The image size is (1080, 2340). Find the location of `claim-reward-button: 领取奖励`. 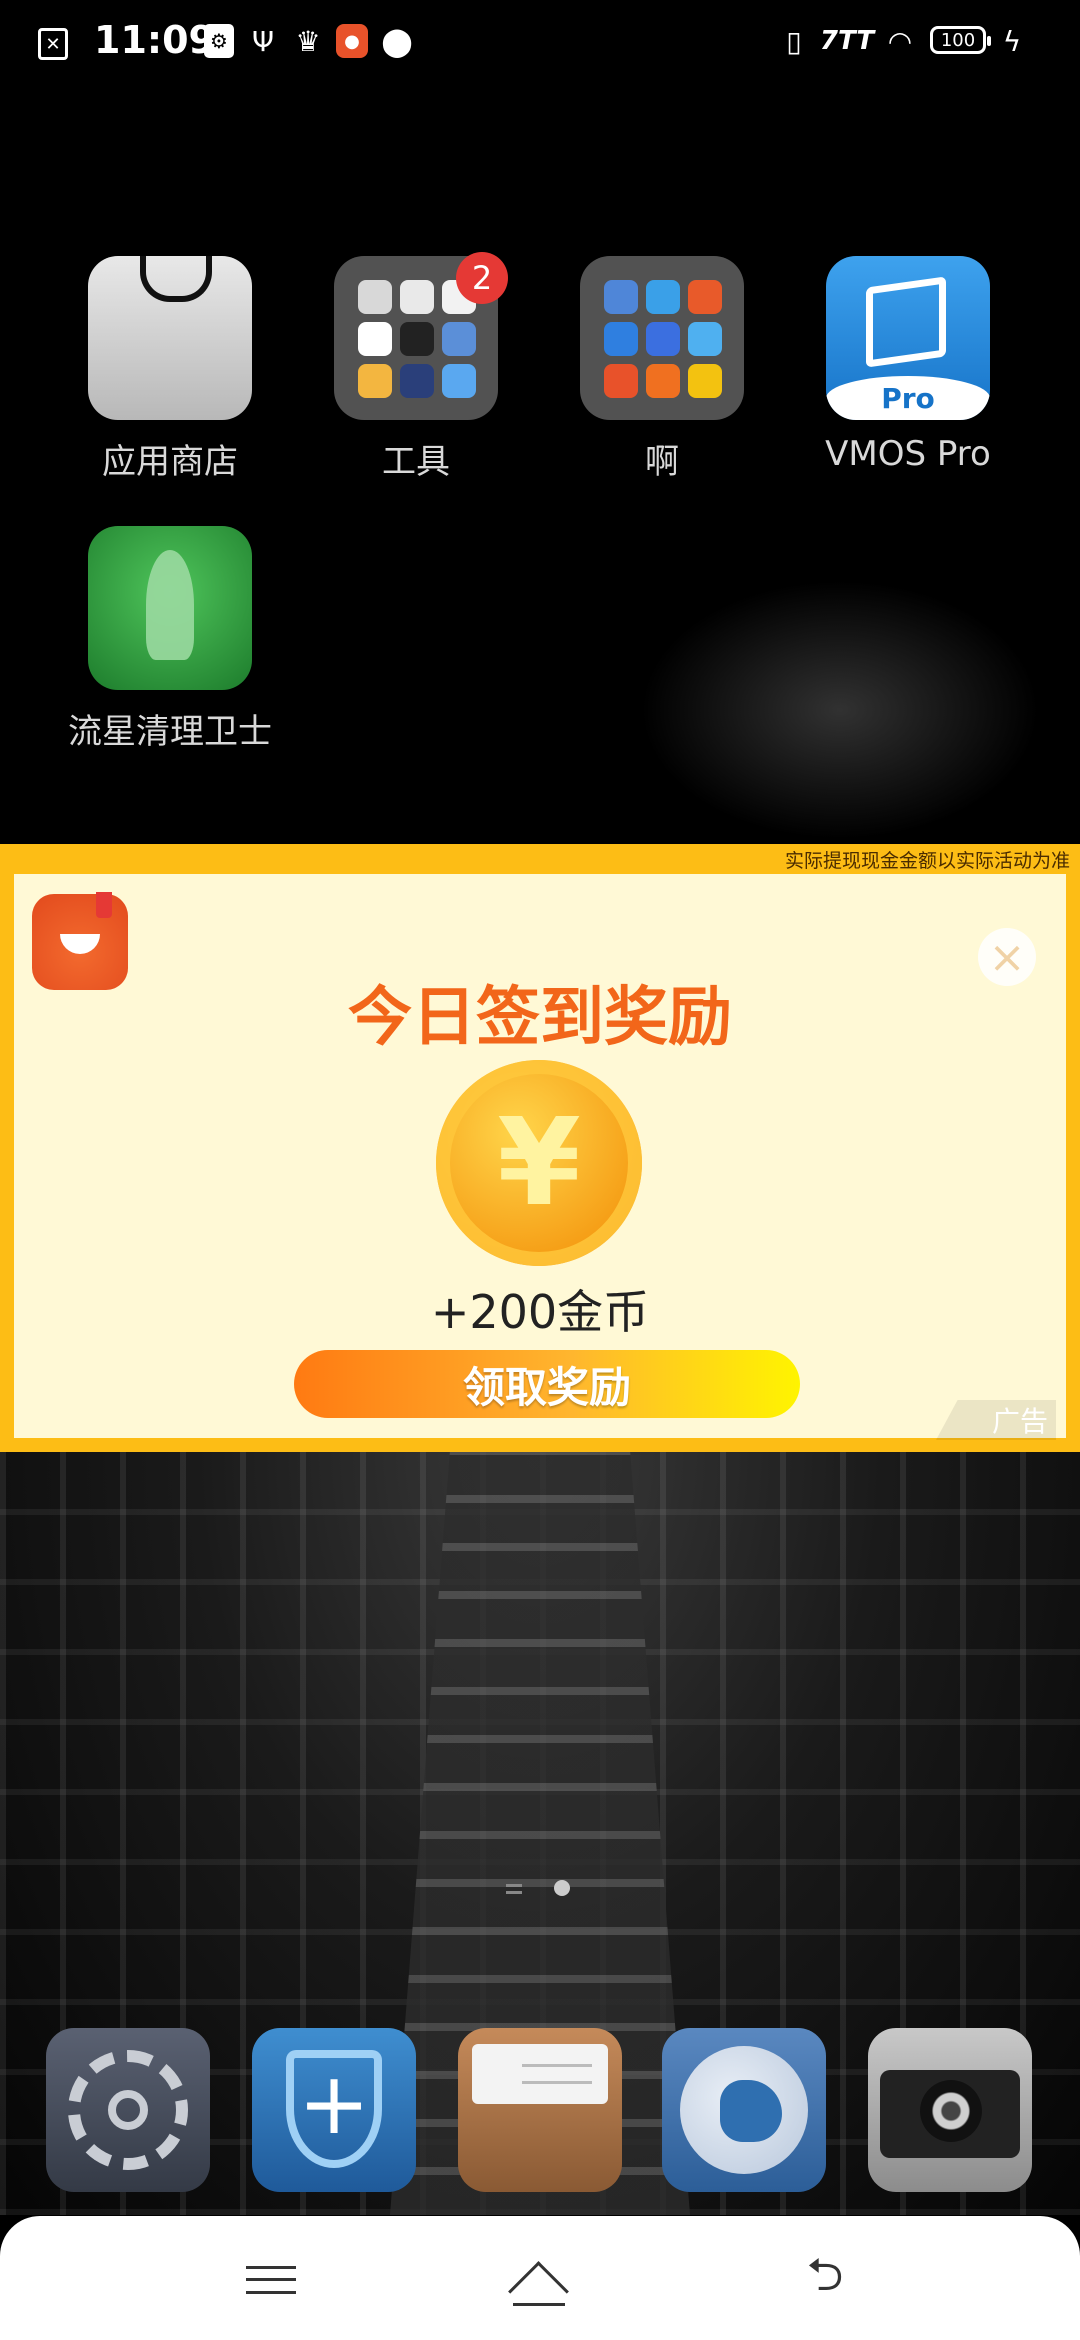

claim-reward-button: 领取奖励 is located at coordinates (547, 1384).